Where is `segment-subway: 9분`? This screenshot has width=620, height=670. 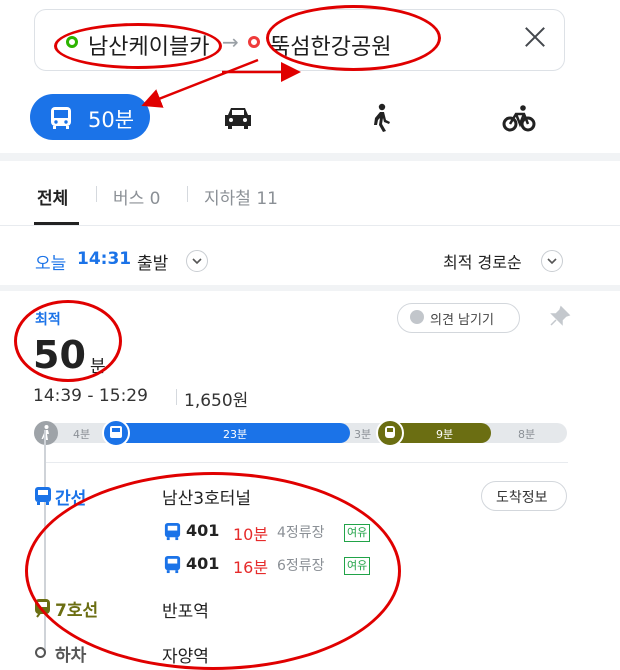 segment-subway: 9분 is located at coordinates (445, 434).